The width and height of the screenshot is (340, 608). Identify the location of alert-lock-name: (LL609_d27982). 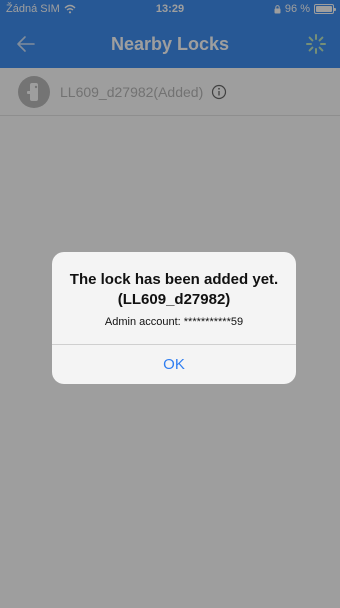
(174, 299).